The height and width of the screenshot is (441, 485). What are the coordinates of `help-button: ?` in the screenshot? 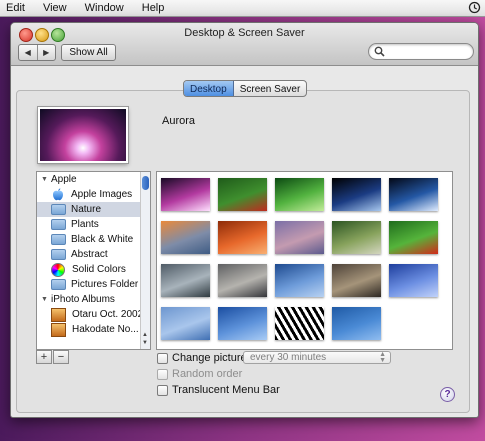 It's located at (447, 394).